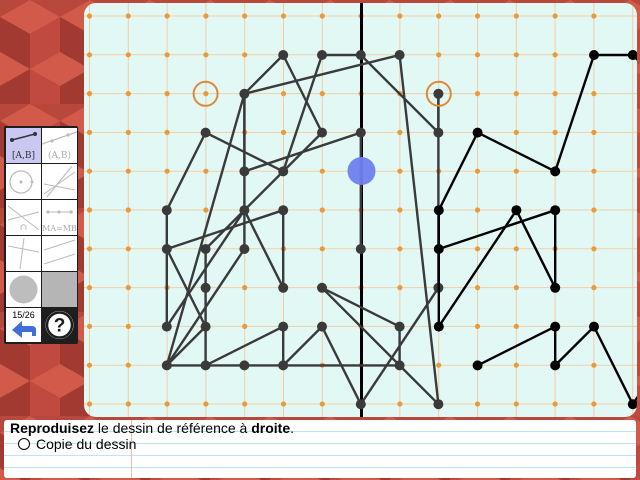 The image size is (640, 480). Describe the element at coordinates (59, 289) in the screenshot. I see `fill-color-tool` at that location.